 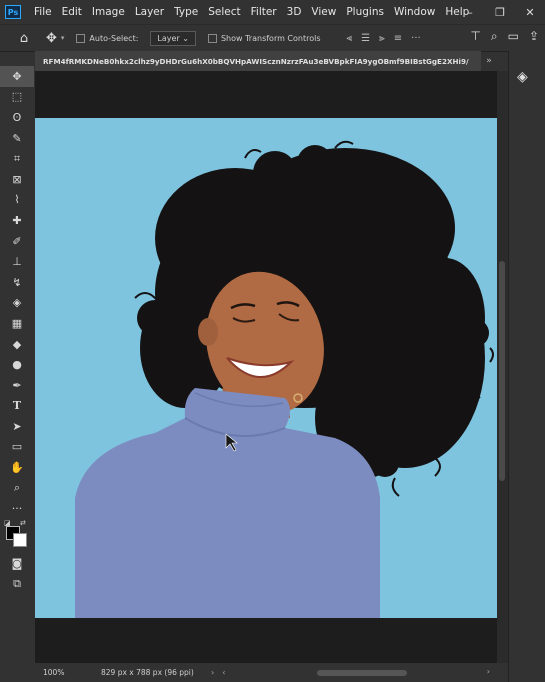 What do you see at coordinates (168, 38) in the screenshot?
I see `layer-dropdown-label: Layer` at bounding box center [168, 38].